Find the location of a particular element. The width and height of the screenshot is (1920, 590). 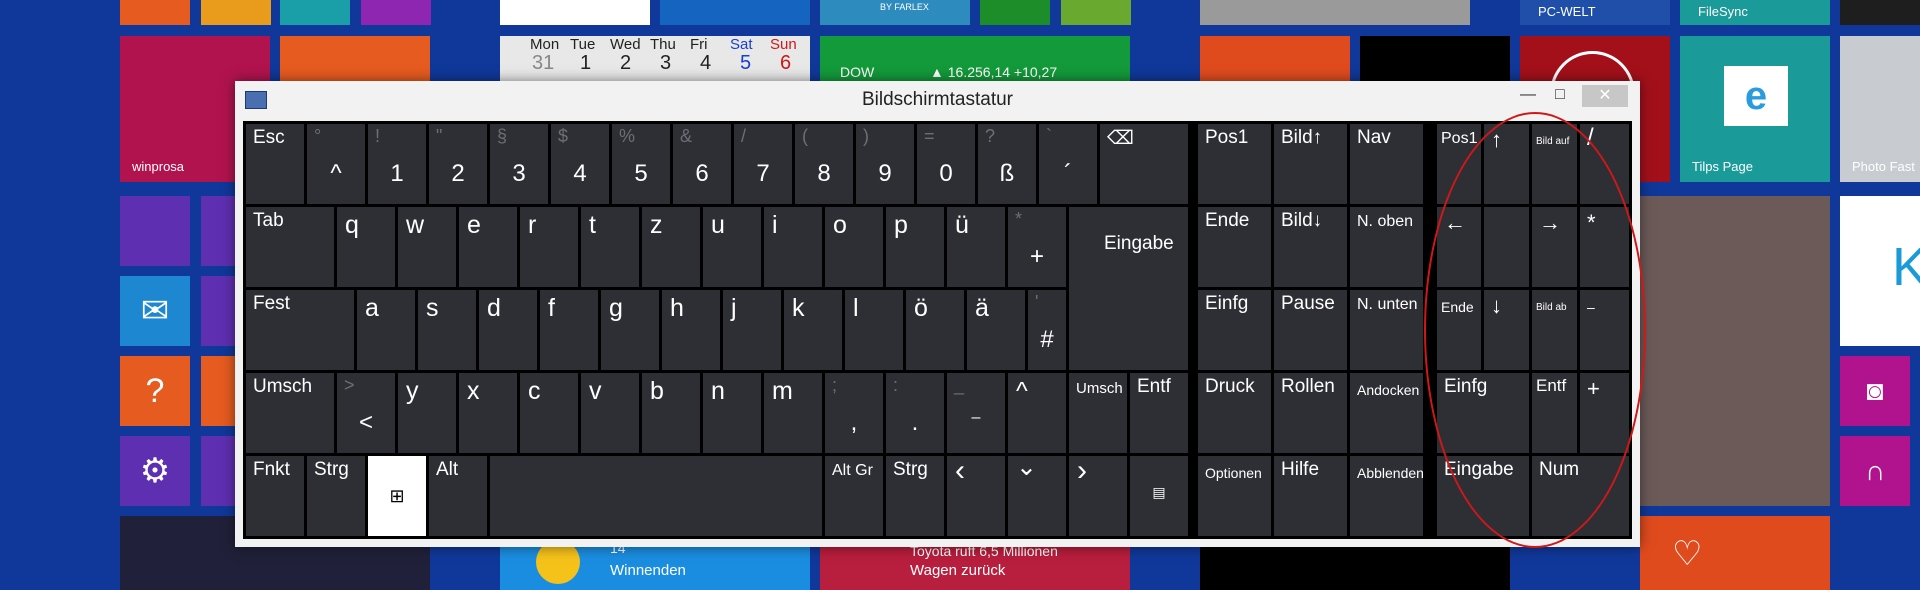

key-moveup: N. oben is located at coordinates (1386, 247).